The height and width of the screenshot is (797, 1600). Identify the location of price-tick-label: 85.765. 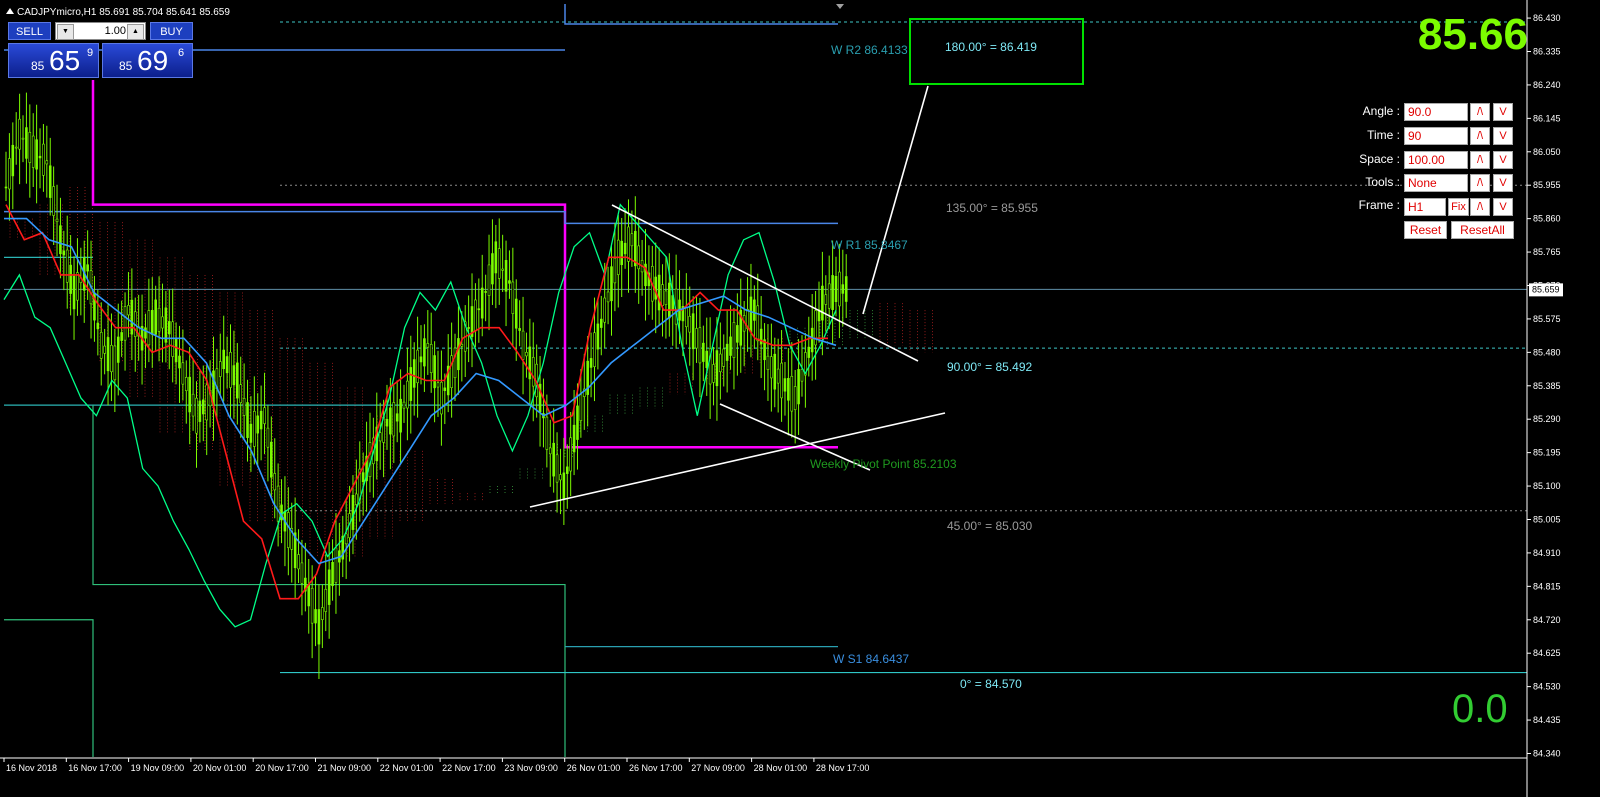
(1547, 252).